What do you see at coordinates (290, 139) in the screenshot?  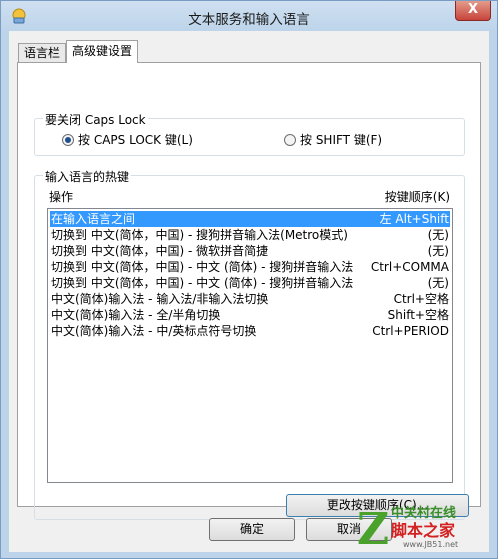 I see `radio-unselected-icon` at bounding box center [290, 139].